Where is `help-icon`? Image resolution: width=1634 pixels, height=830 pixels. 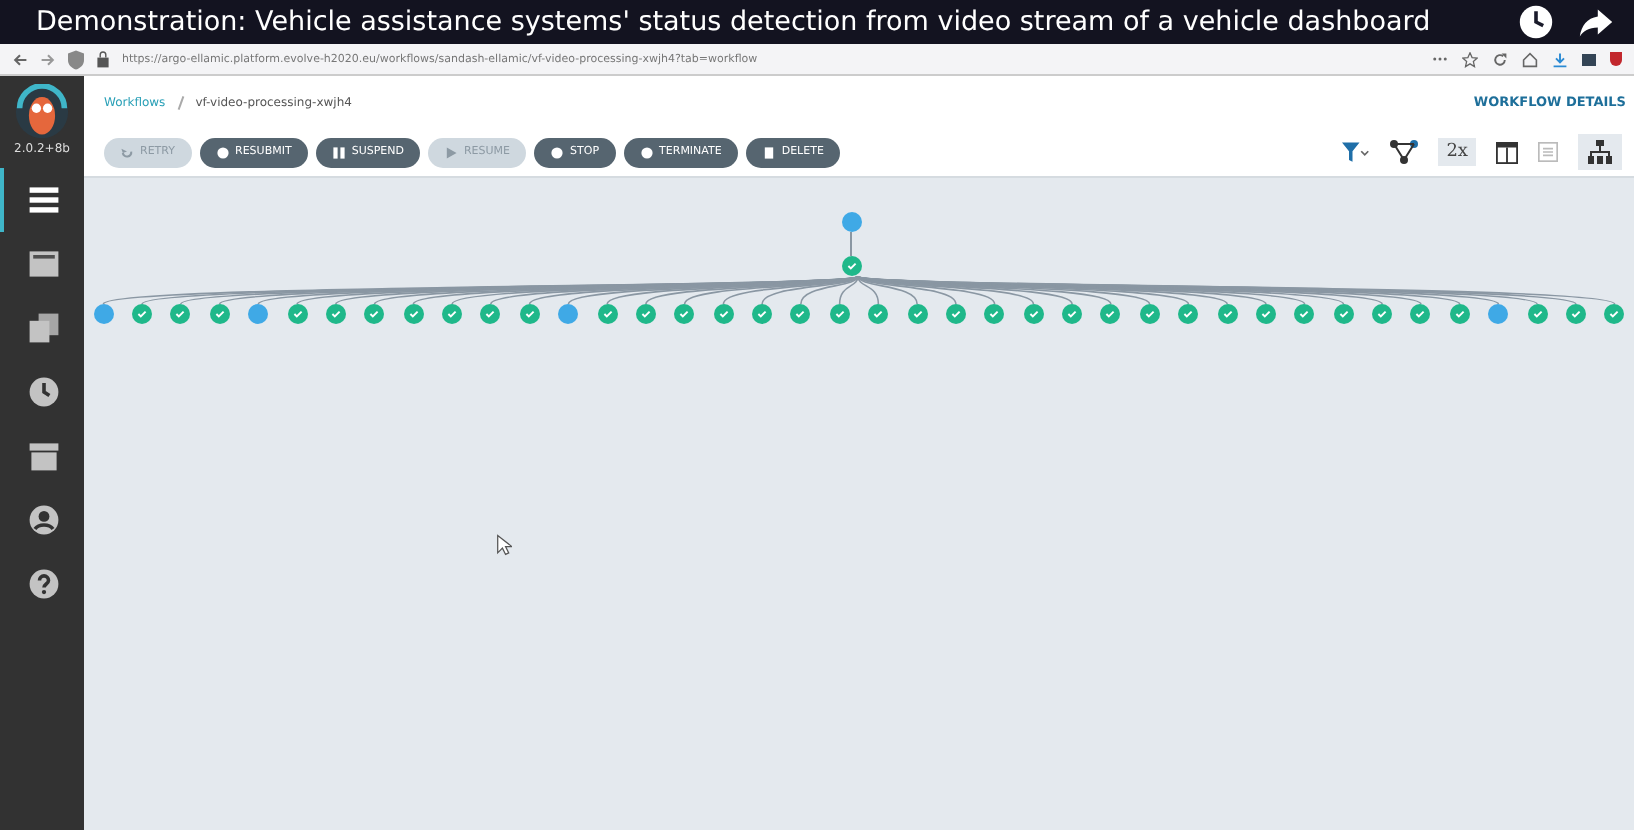
help-icon is located at coordinates (44, 584).